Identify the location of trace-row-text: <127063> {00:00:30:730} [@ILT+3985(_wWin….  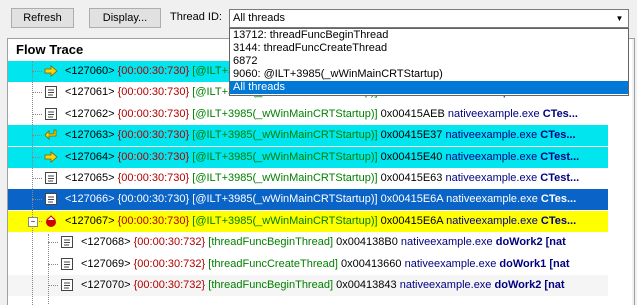
(320, 135).